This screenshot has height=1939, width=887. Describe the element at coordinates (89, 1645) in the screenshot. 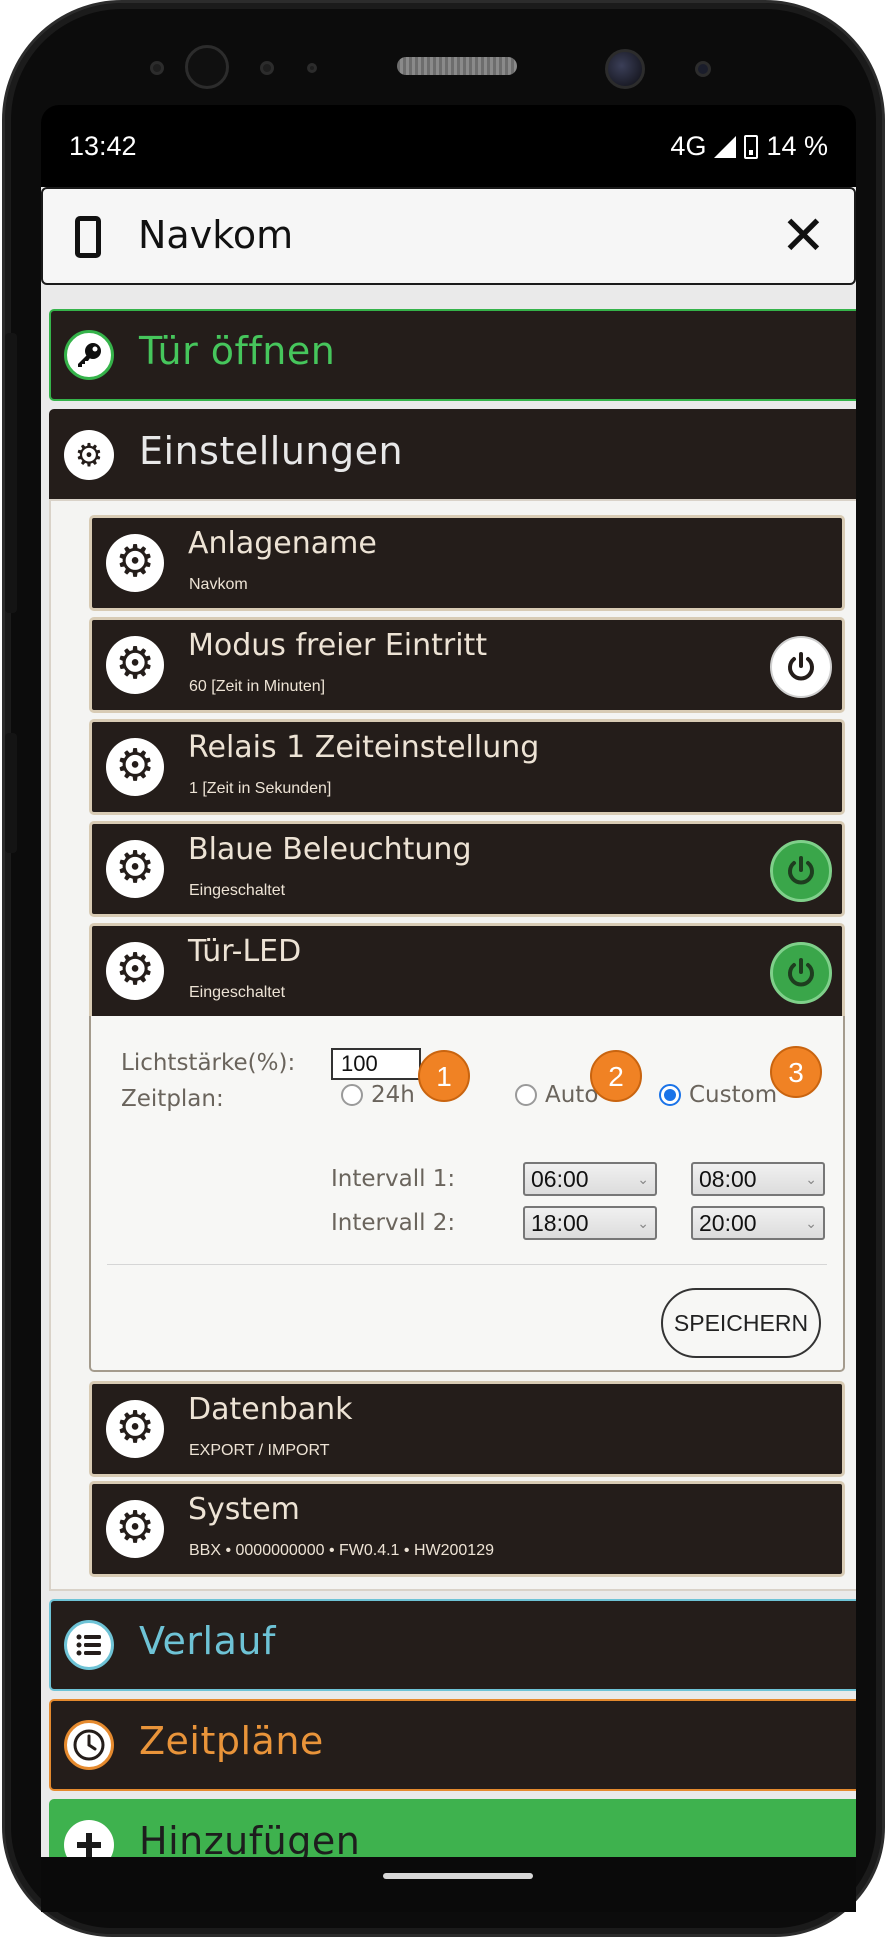

I see `list-icon` at that location.